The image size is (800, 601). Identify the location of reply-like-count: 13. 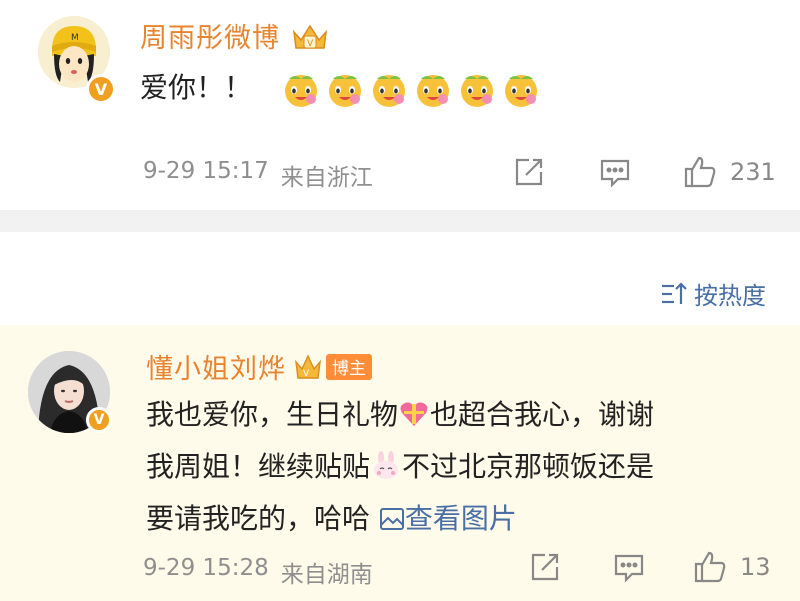
(755, 567).